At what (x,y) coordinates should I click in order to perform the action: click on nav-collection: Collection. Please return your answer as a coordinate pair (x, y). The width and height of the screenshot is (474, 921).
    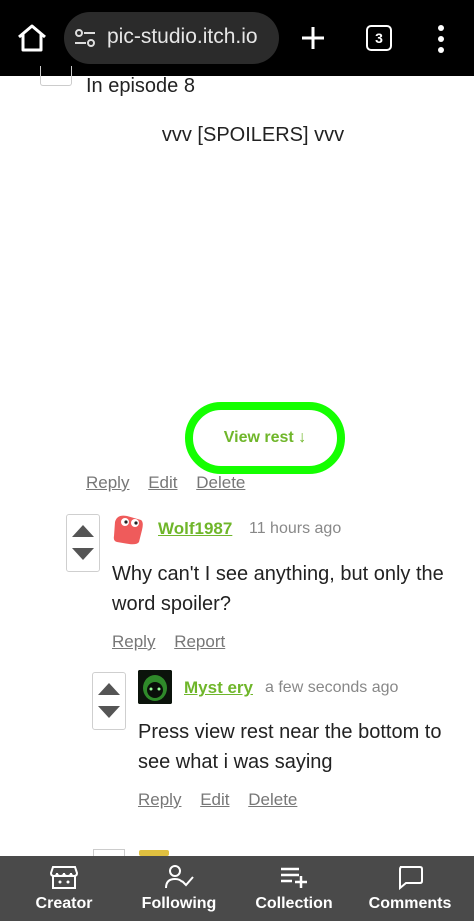
    Looking at the image, I should click on (294, 888).